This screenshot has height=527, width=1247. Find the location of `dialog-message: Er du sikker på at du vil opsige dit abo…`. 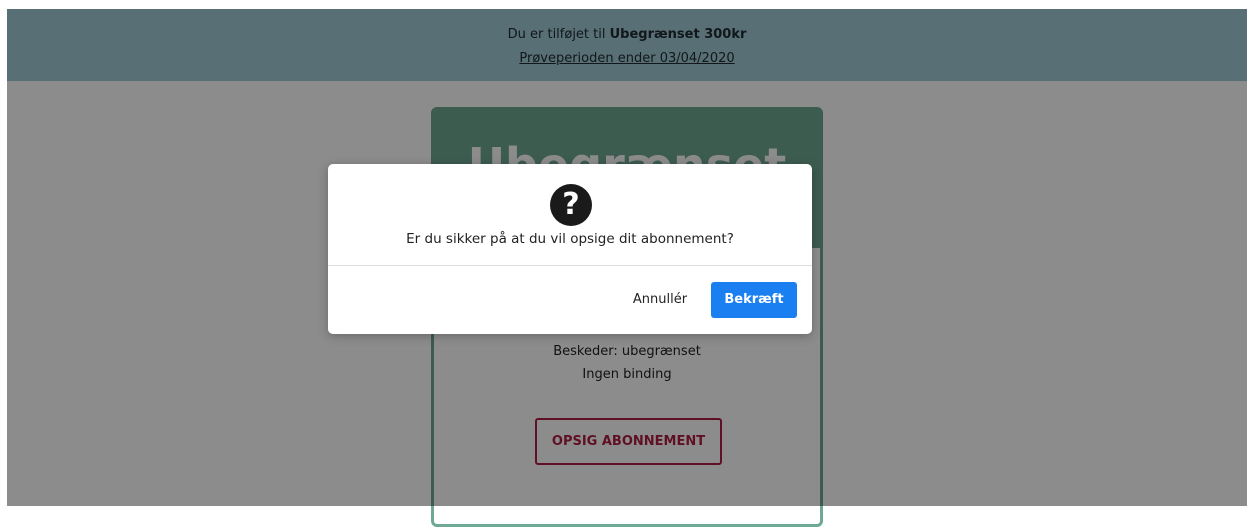

dialog-message: Er du sikker på at du vil opsige dit abo… is located at coordinates (570, 239).